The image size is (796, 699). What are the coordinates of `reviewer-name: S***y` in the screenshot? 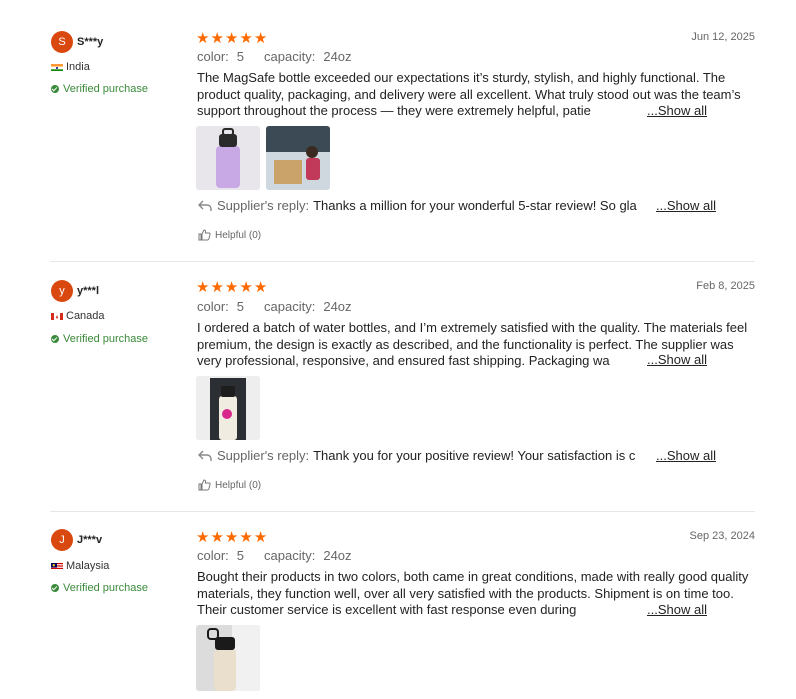 It's located at (90, 42).